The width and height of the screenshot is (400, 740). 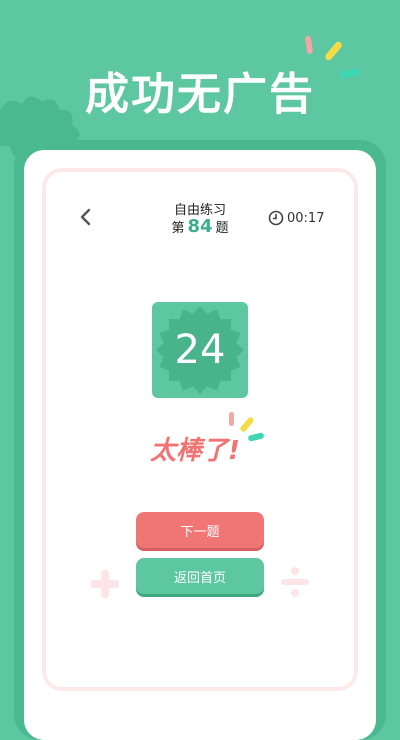 What do you see at coordinates (200, 576) in the screenshot?
I see `back-home-button: 返回首页` at bounding box center [200, 576].